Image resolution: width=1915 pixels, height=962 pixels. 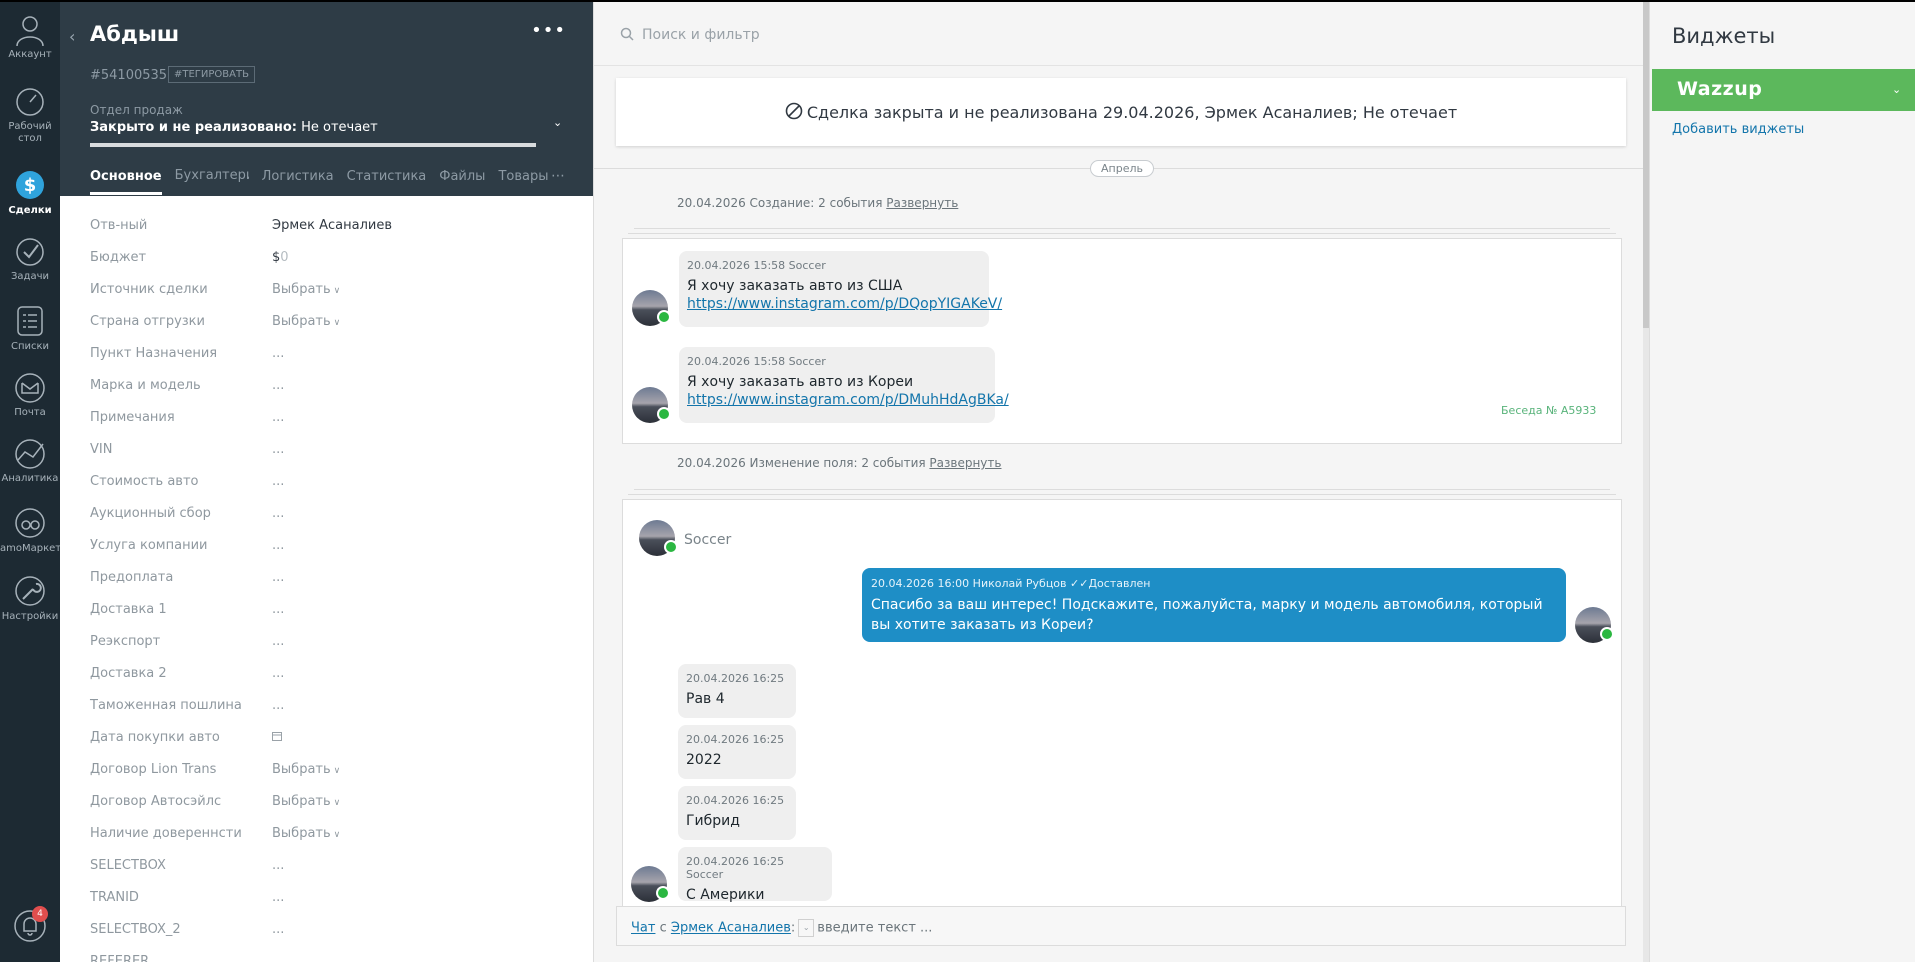 What do you see at coordinates (72, 36) in the screenshot?
I see `back-arrow-icon: ‹` at bounding box center [72, 36].